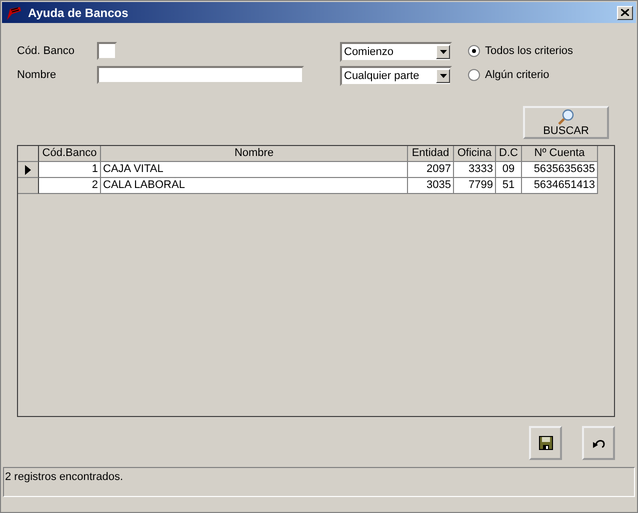 The width and height of the screenshot is (638, 513). Describe the element at coordinates (509, 170) in the screenshot. I see `table-cell: 09` at that location.